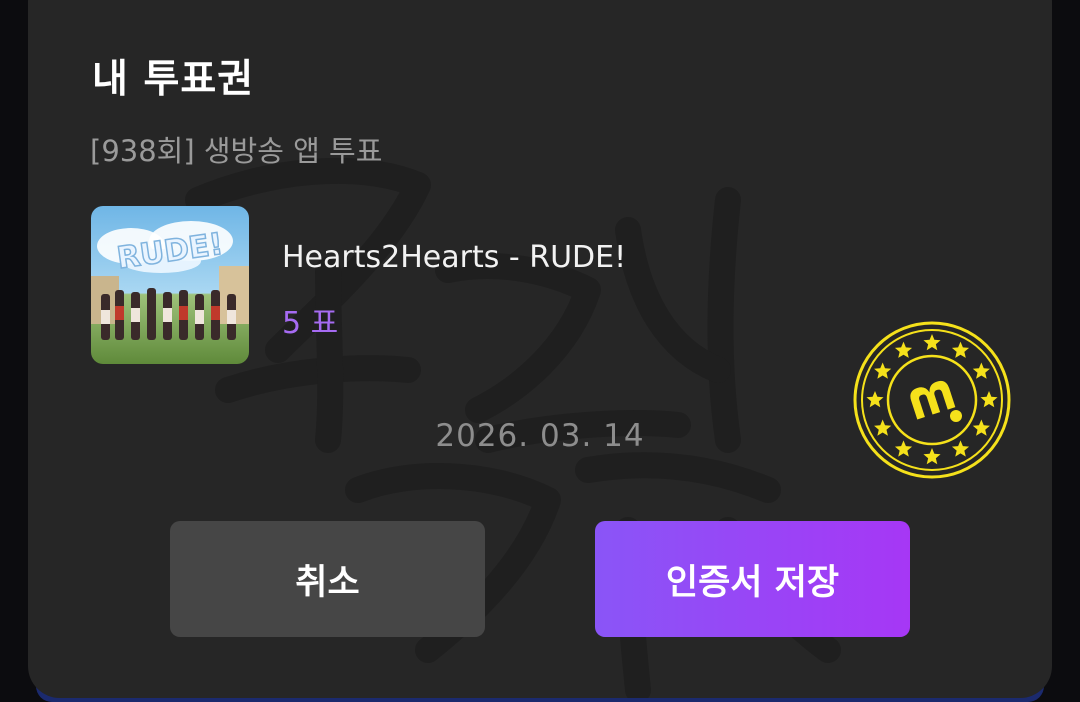 Image resolution: width=1080 pixels, height=702 pixels. I want to click on song-title: Hearts2Hearts - RUDE!, so click(454, 257).